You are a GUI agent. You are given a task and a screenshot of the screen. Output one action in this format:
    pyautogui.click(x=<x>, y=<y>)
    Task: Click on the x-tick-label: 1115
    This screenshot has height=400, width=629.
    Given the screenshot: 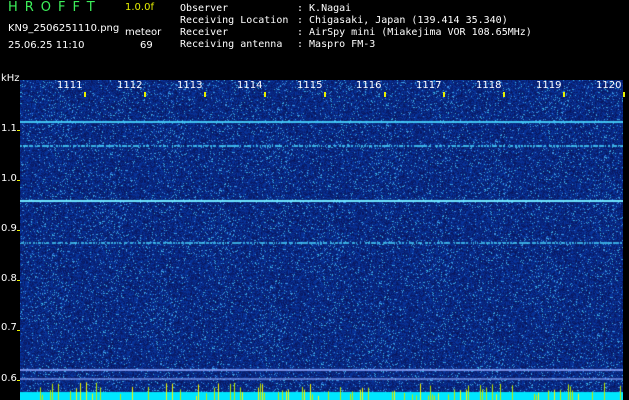 What is the action you would take?
    pyautogui.click(x=310, y=85)
    